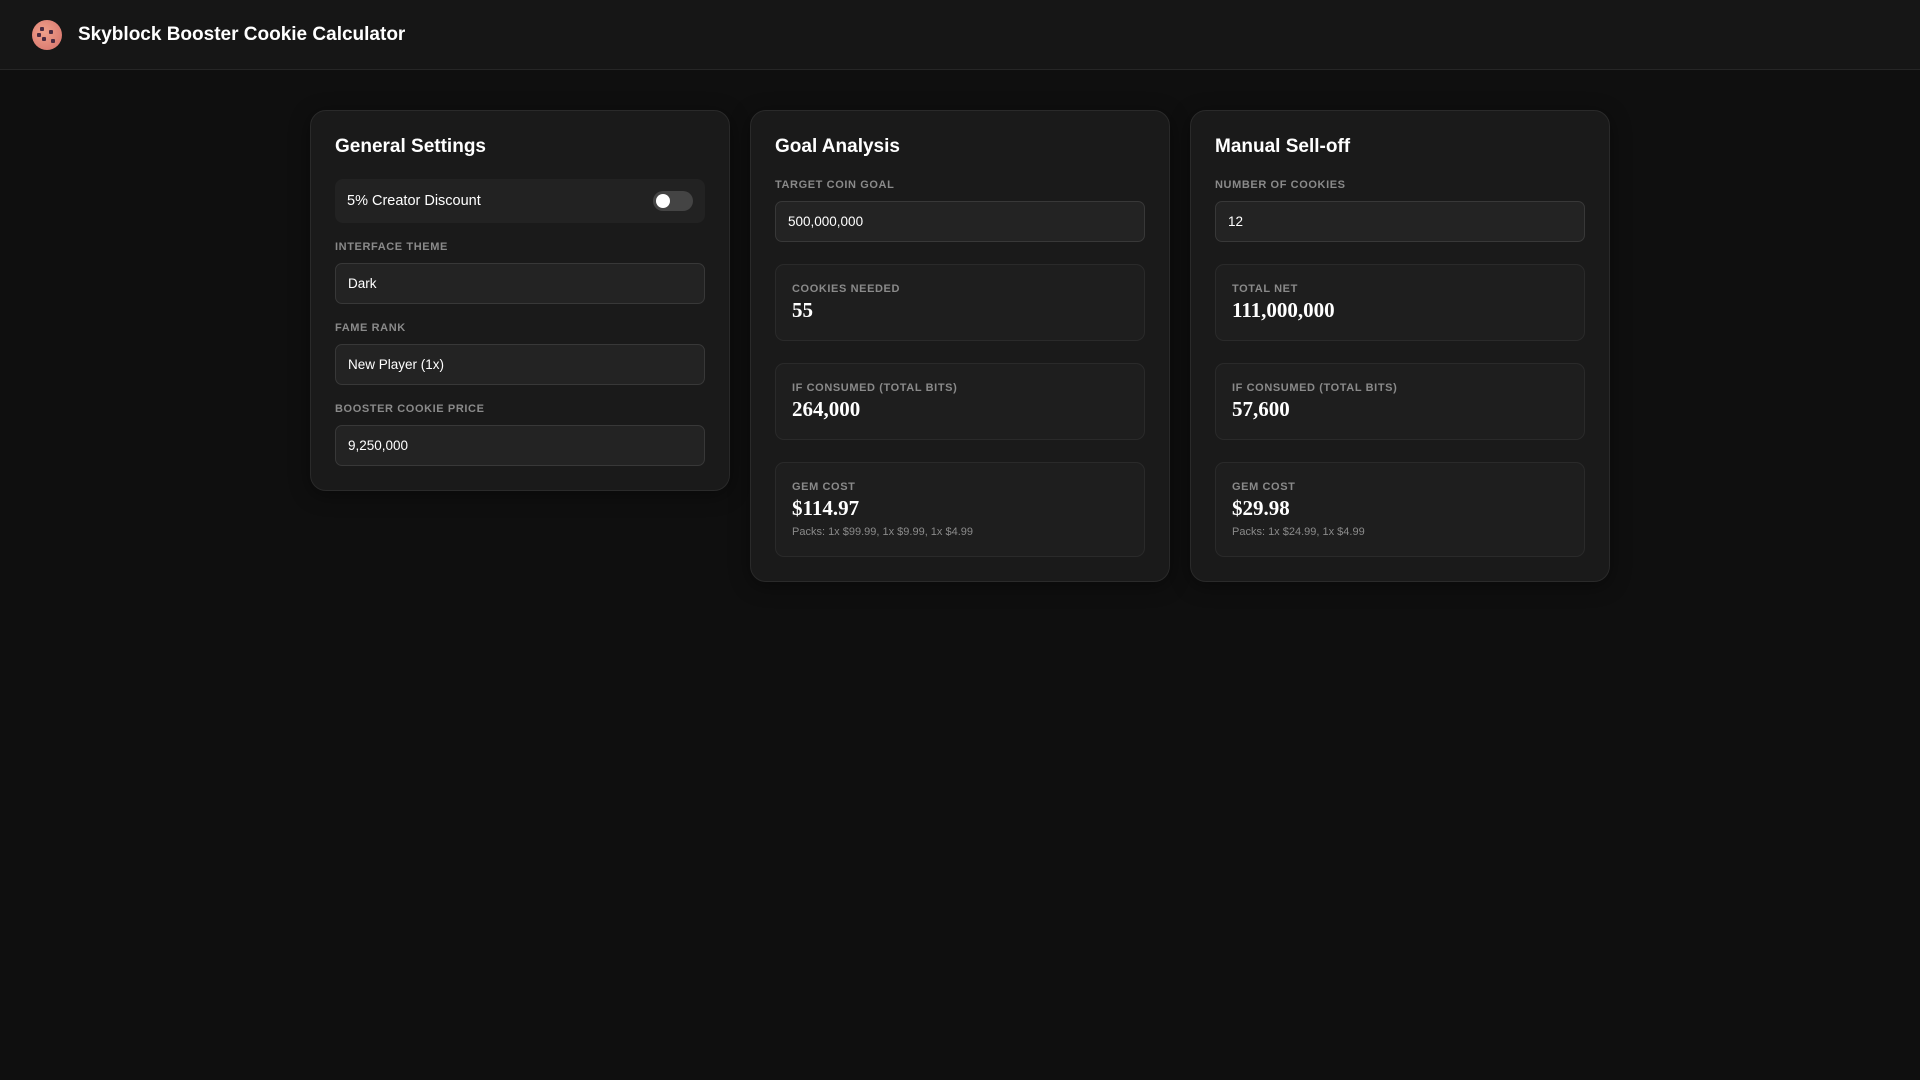  What do you see at coordinates (242, 34) in the screenshot?
I see `app-title: Skyblock Booster Cookie Calculator` at bounding box center [242, 34].